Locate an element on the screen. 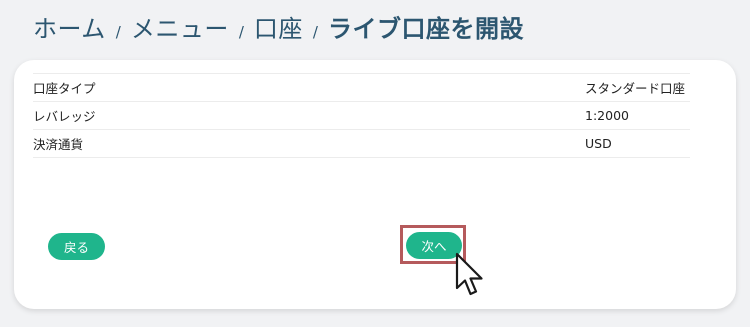  page-title: ライブ口座を開設 is located at coordinates (425, 29).